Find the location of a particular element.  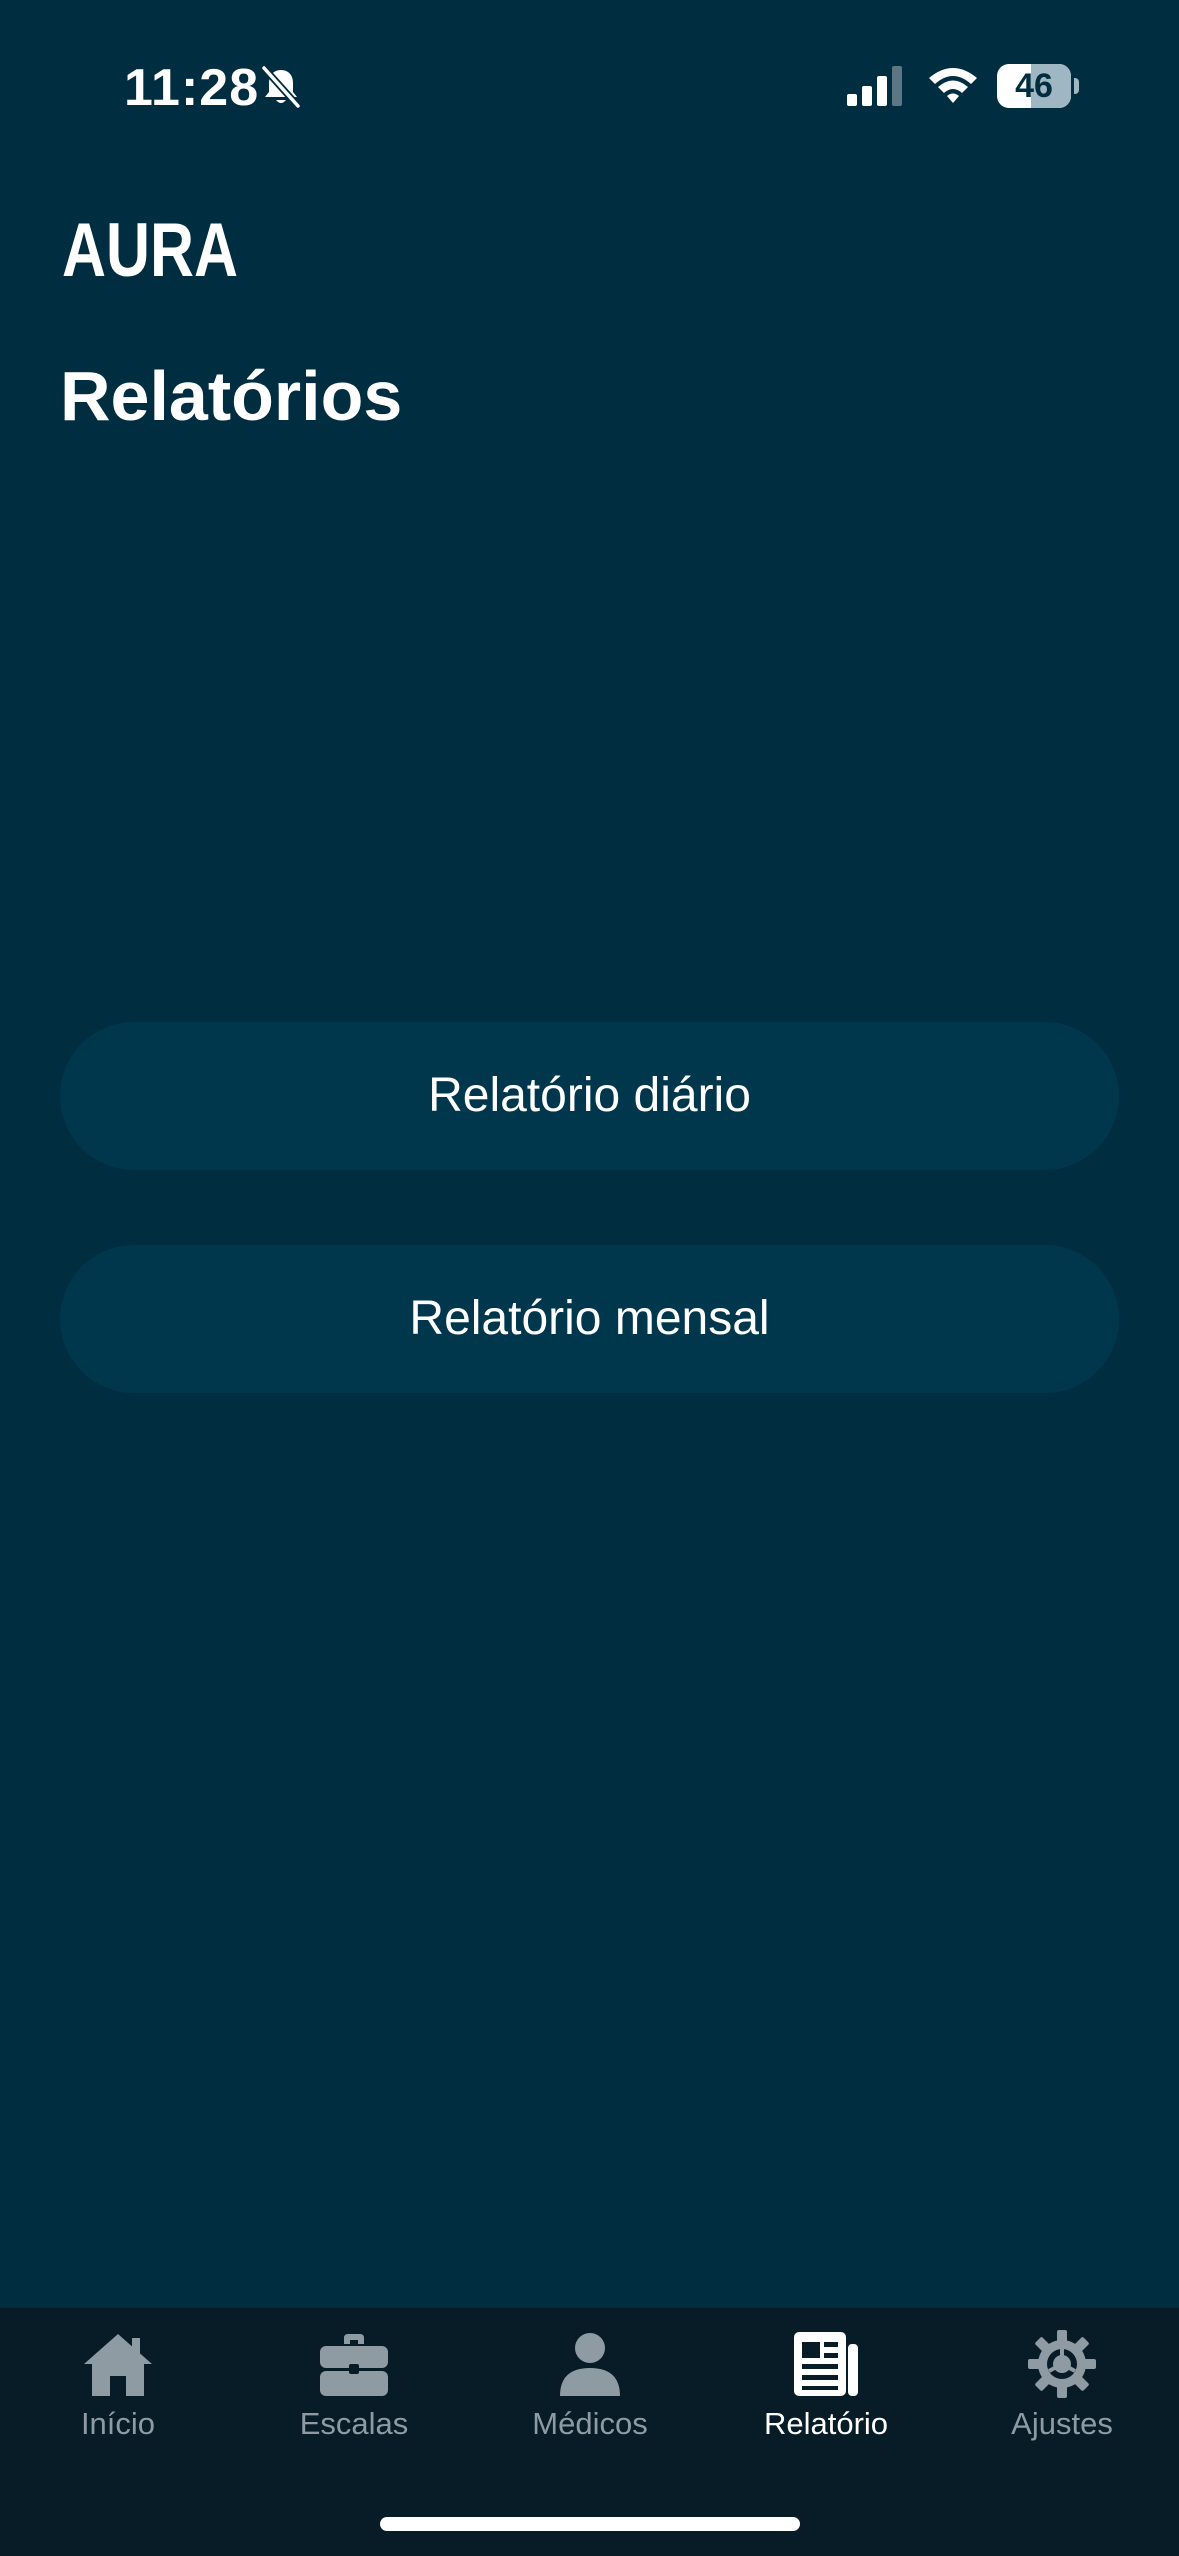

bell-slash-icon is located at coordinates (281, 87).